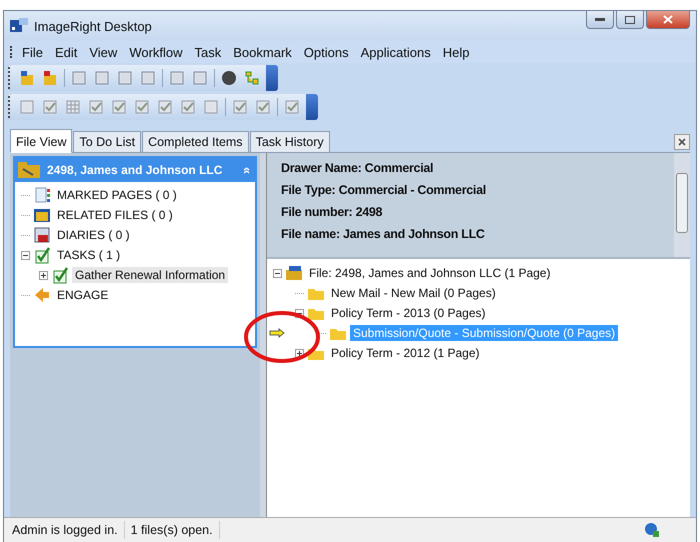 This screenshot has height=542, width=700. Describe the element at coordinates (156, 52) in the screenshot. I see `menu-item: Workflow` at that location.